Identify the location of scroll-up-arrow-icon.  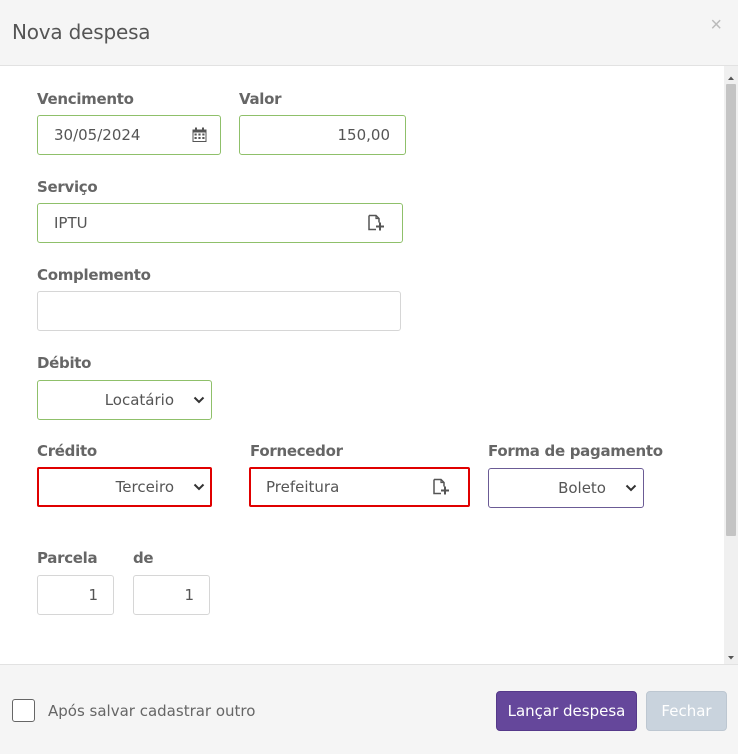
(731, 75).